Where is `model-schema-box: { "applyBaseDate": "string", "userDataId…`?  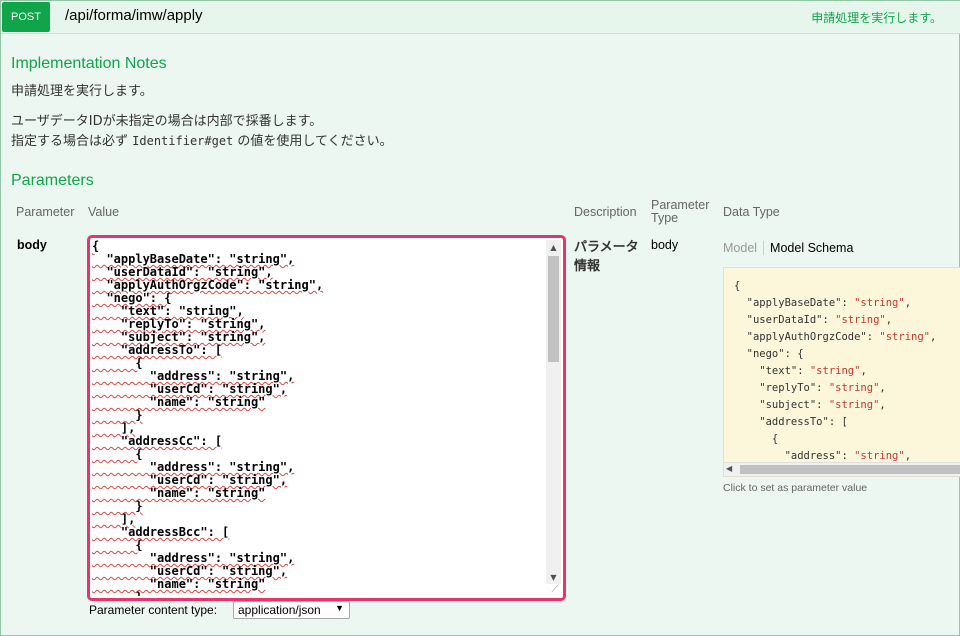 model-schema-box: { "applyBaseDate": "string", "userDataId… is located at coordinates (841, 372).